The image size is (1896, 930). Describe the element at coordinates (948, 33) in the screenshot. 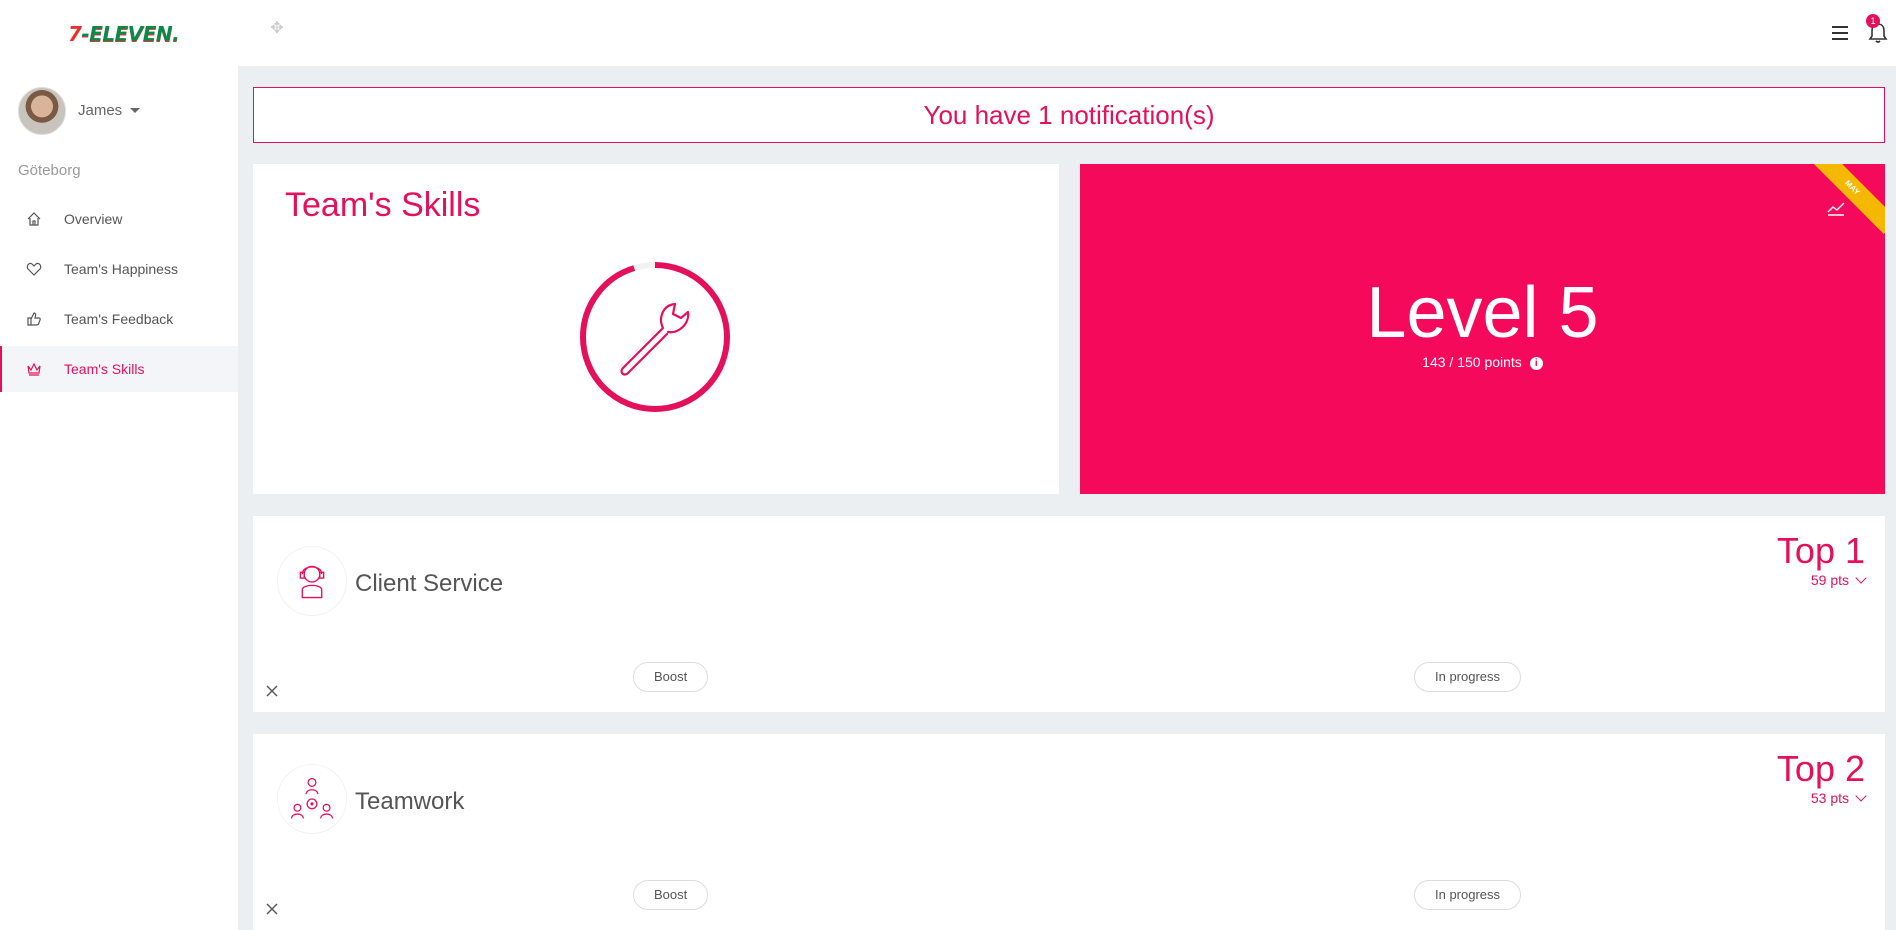

I see `top-bar: 7-ELEVEN. ✥ 1` at that location.